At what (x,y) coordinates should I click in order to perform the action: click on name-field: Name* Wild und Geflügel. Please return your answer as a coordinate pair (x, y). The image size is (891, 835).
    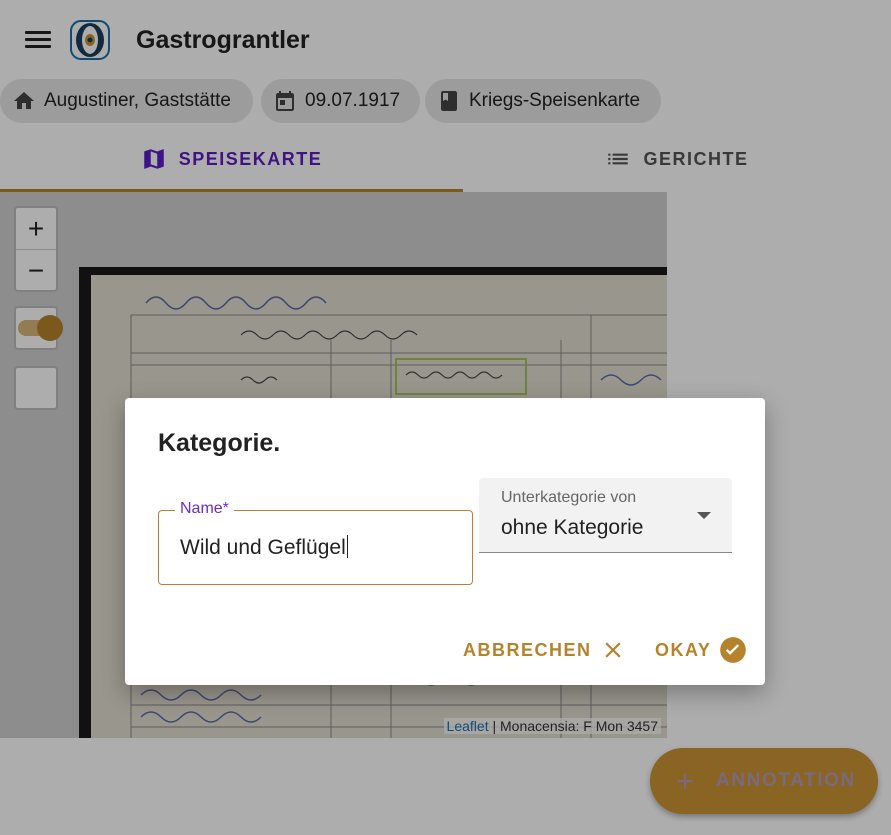
    Looking at the image, I should click on (315, 542).